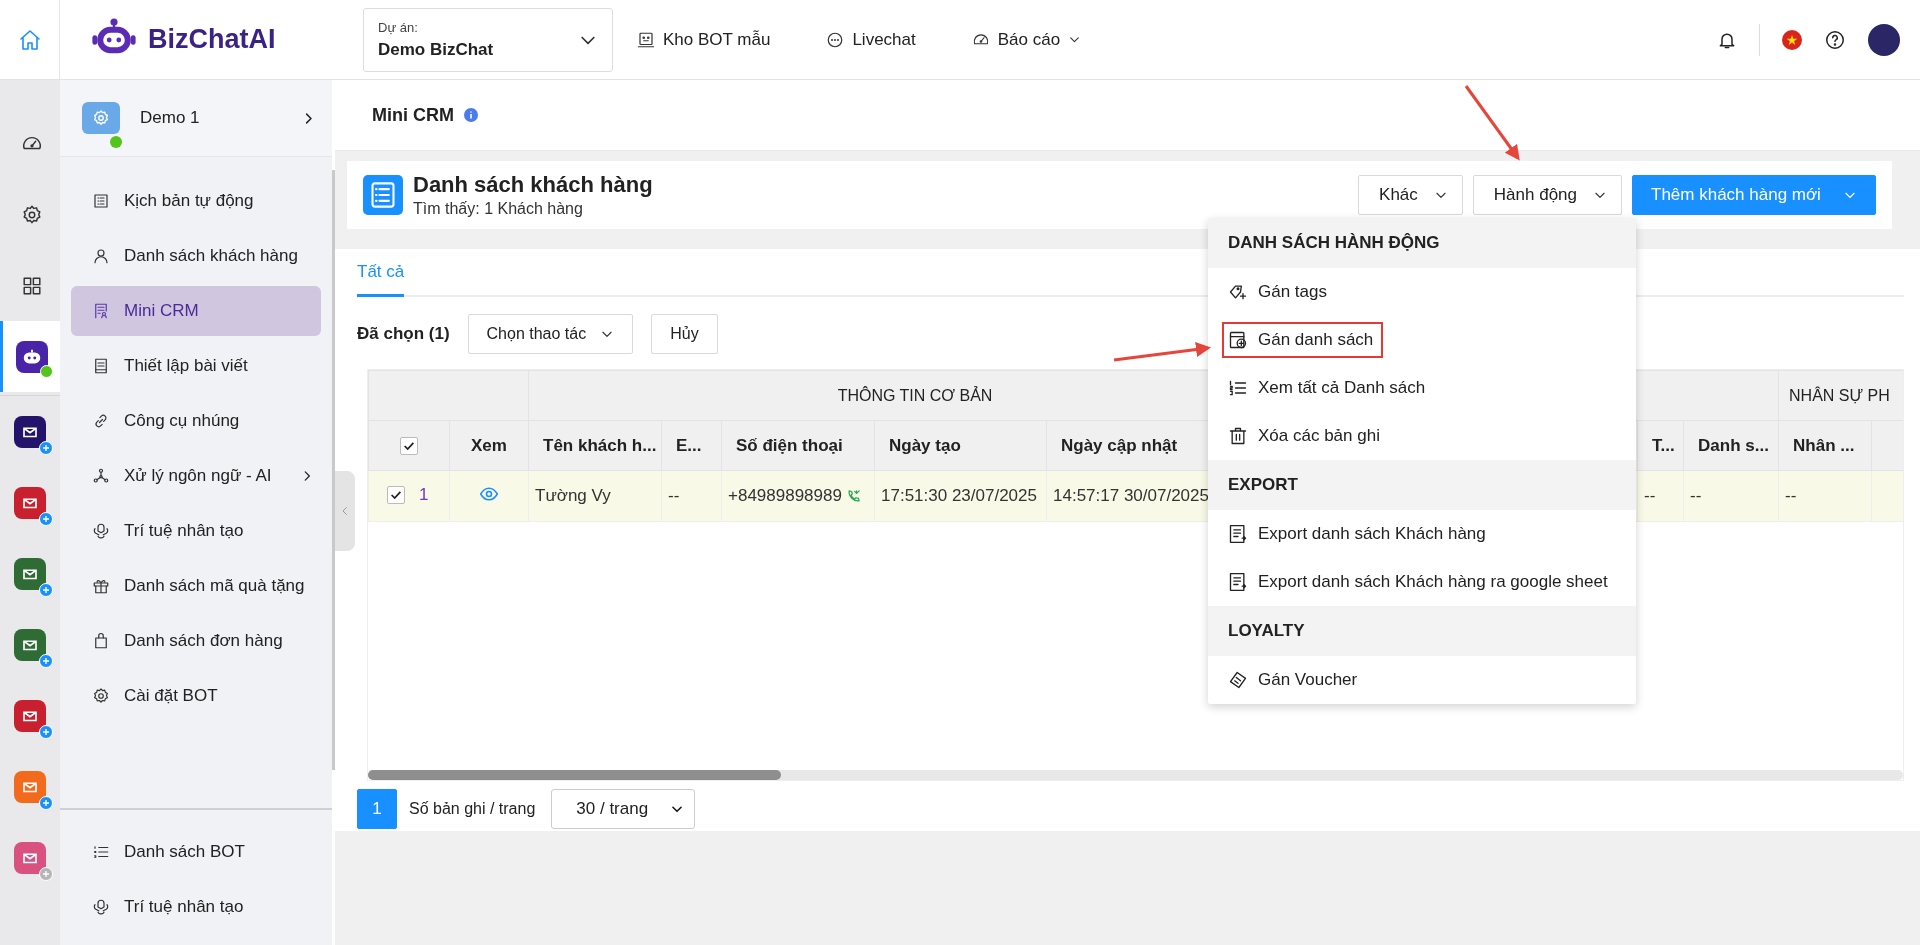 The width and height of the screenshot is (1920, 945). What do you see at coordinates (1238, 340) in the screenshot?
I see `list-add-icon` at bounding box center [1238, 340].